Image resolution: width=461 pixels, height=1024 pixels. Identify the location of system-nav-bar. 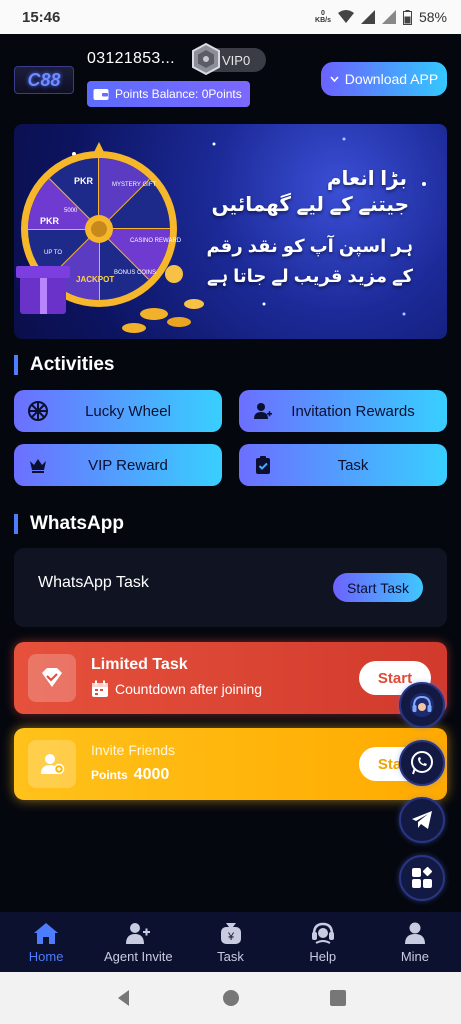
(230, 998).